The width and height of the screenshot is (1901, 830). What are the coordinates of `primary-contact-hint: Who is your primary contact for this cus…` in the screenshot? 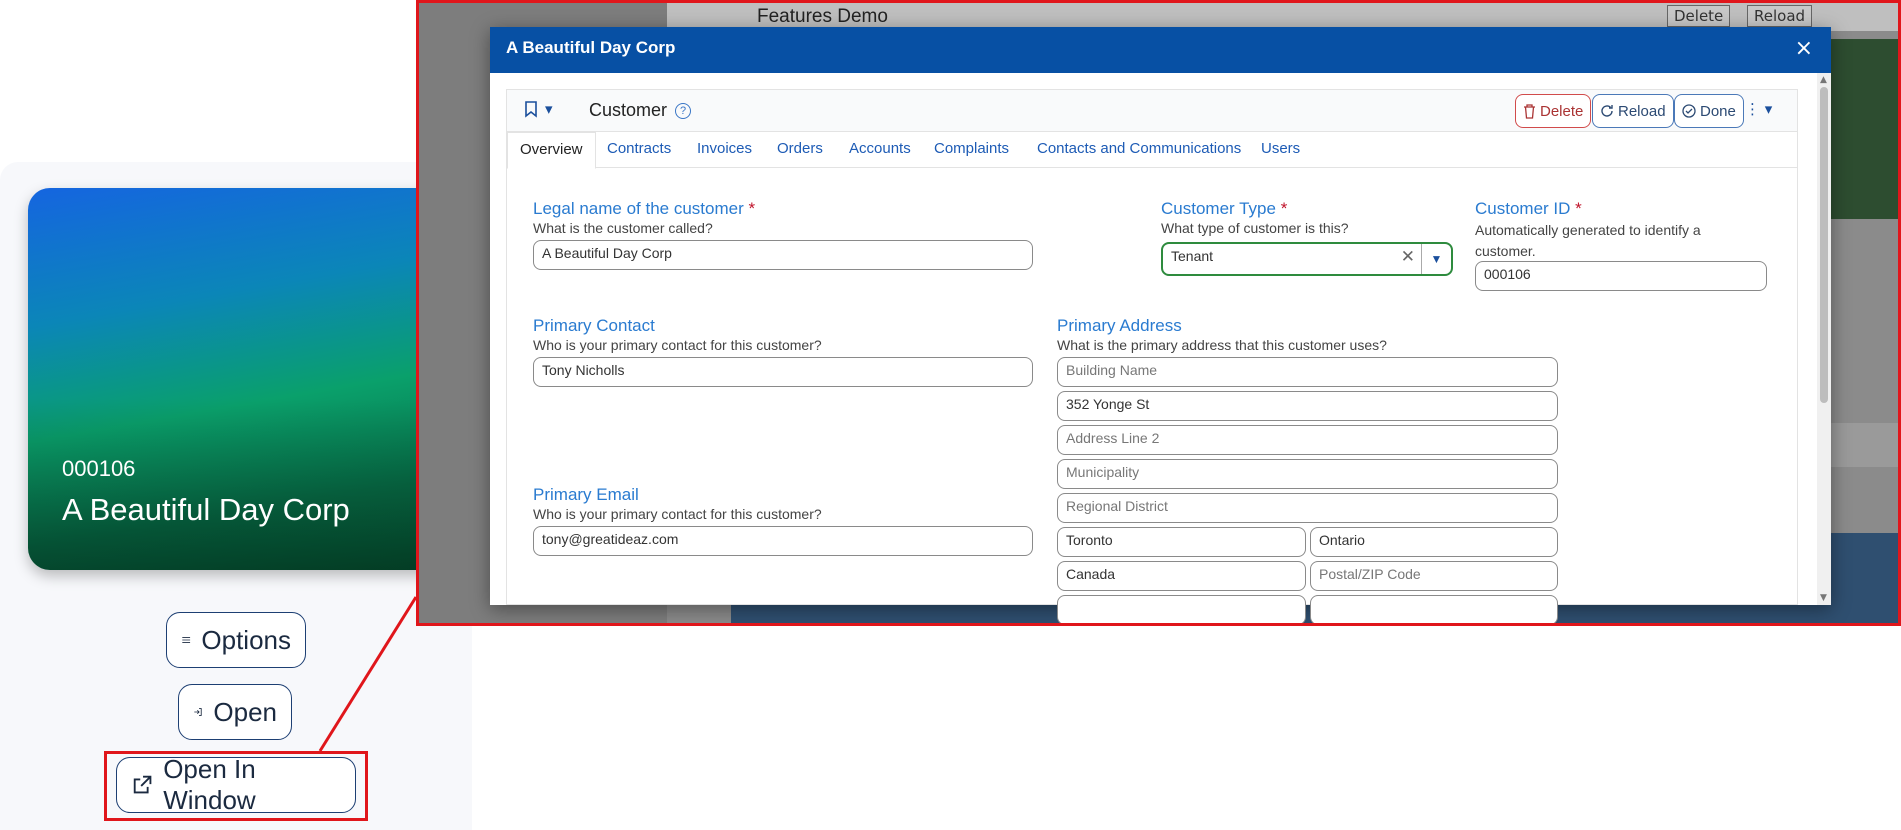 It's located at (677, 345).